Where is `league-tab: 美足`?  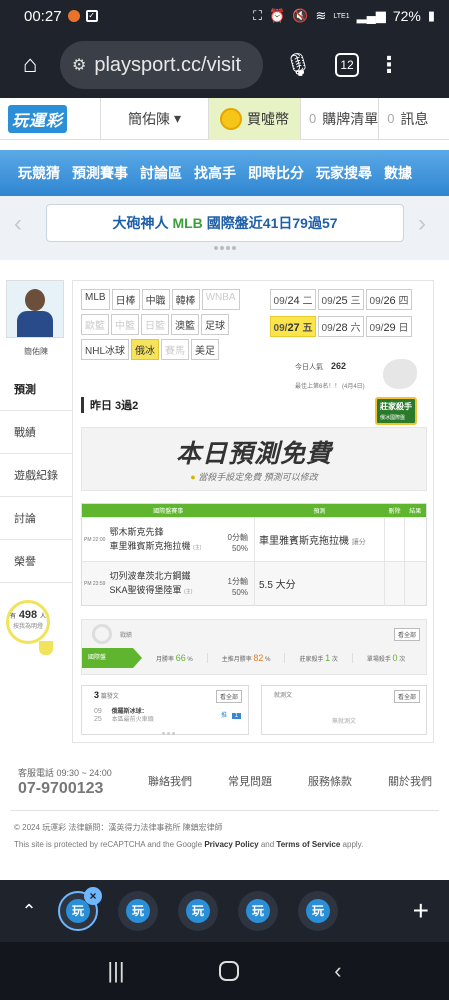
league-tab: 美足 is located at coordinates (205, 349).